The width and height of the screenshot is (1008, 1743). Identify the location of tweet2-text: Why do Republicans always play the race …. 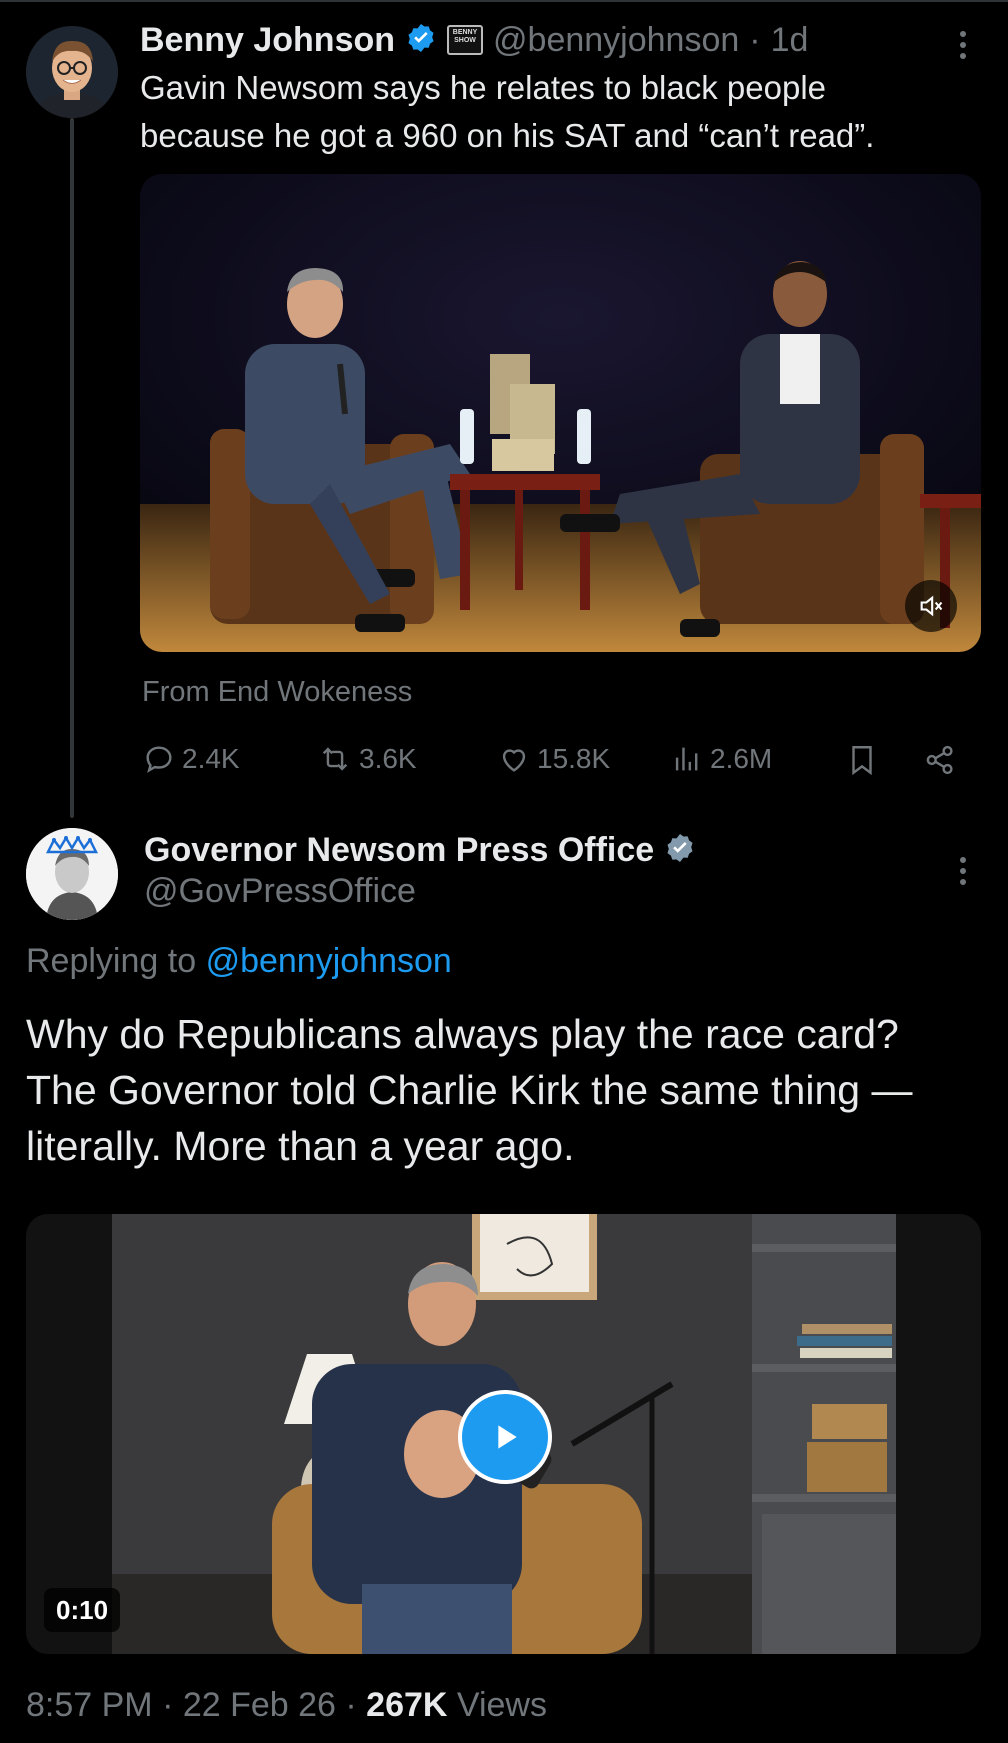
(469, 1090).